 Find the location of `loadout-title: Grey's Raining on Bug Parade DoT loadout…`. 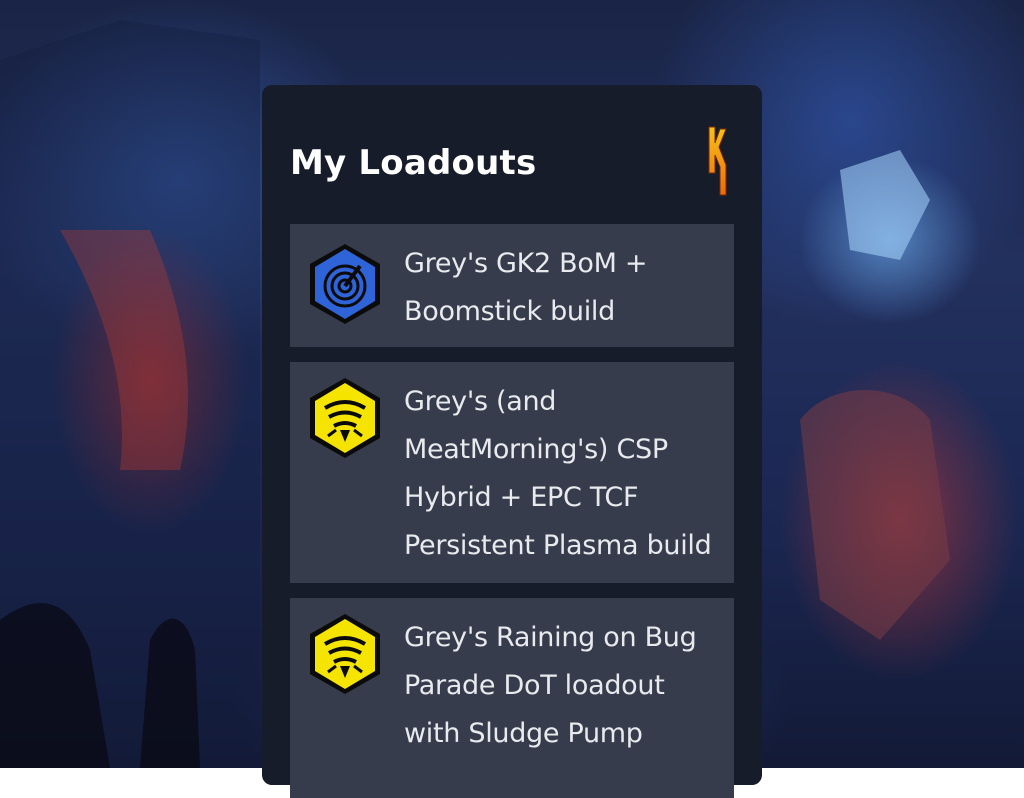

loadout-title: Grey's Raining on Bug Parade DoT loadout… is located at coordinates (550, 685).